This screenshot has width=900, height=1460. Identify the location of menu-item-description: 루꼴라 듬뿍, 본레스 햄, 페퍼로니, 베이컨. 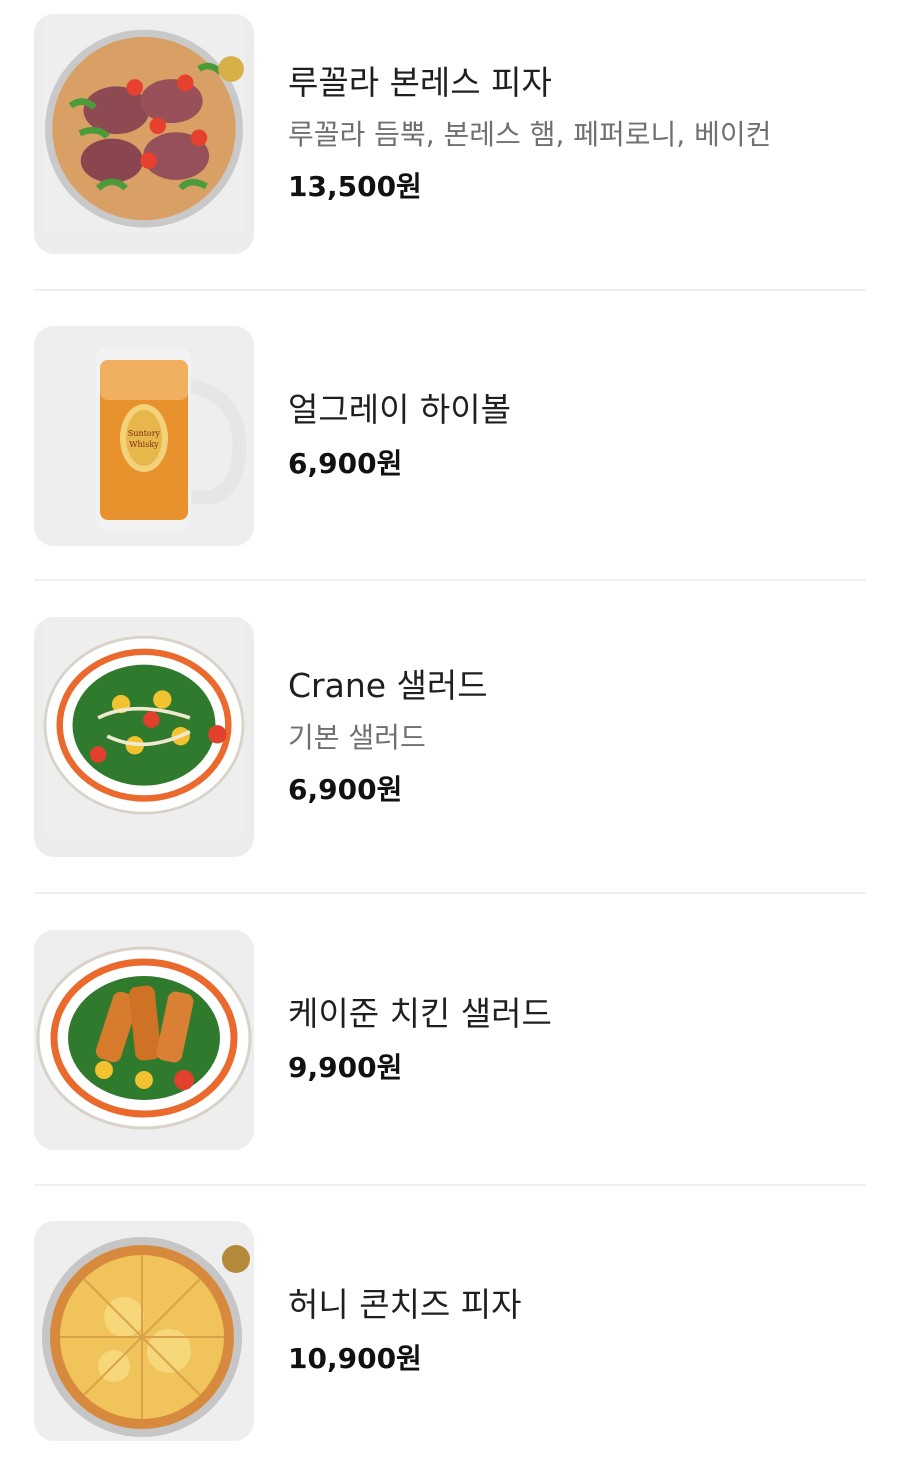
(530, 134).